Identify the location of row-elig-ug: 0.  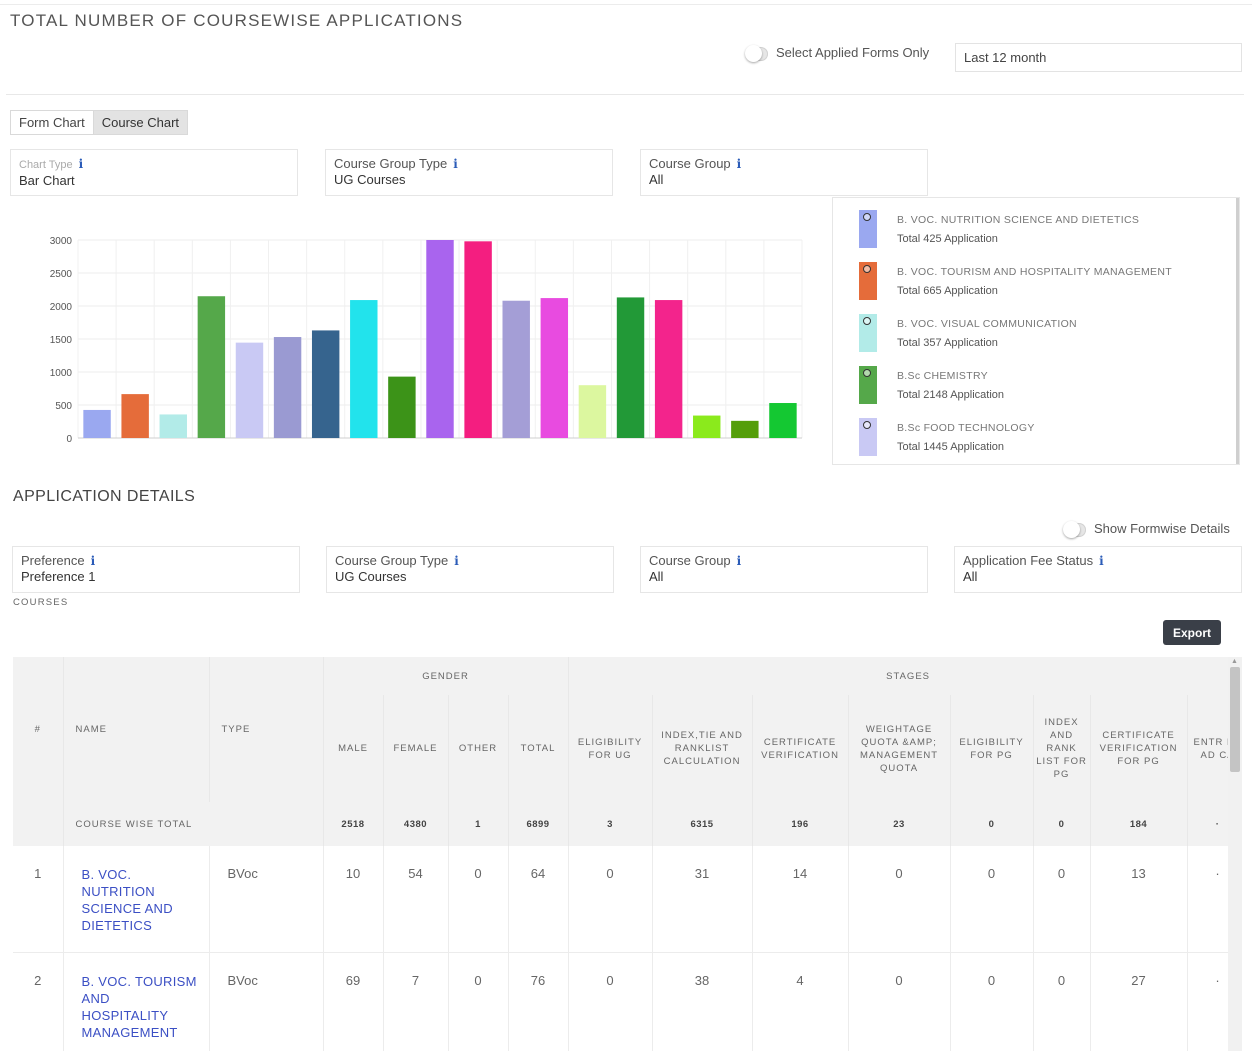
(610, 1001).